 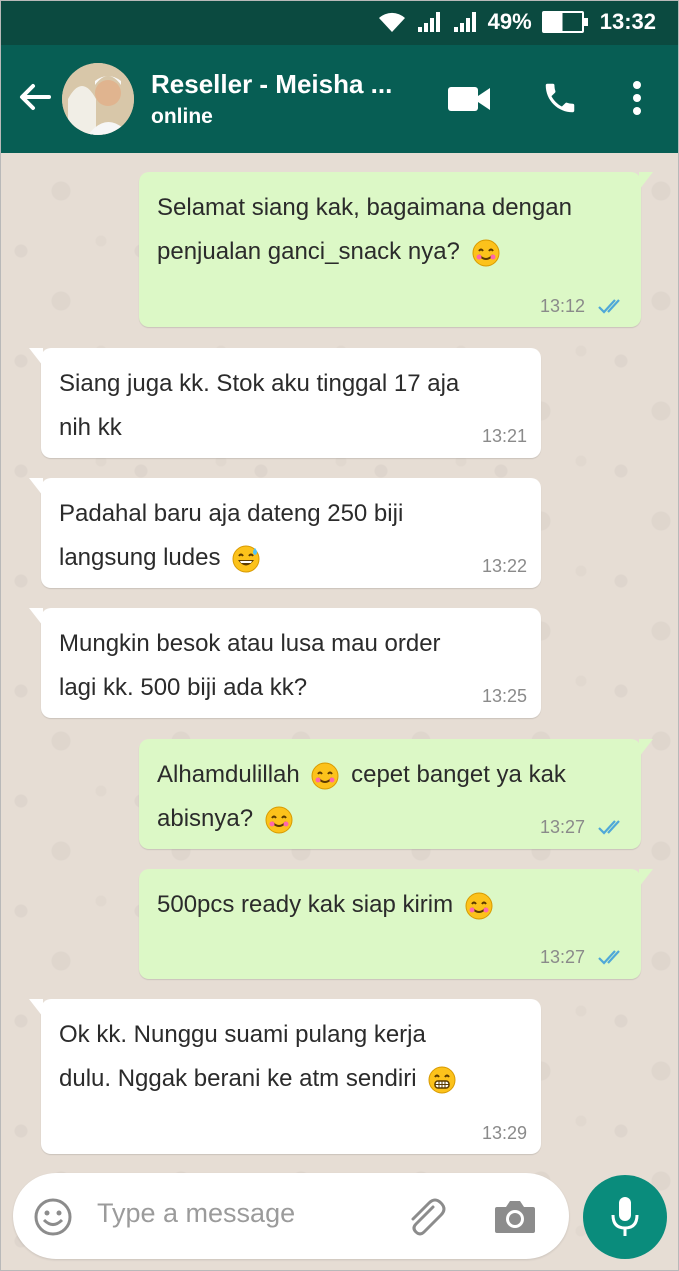 I want to click on message-text: Alhamdulillah, so click(x=228, y=774).